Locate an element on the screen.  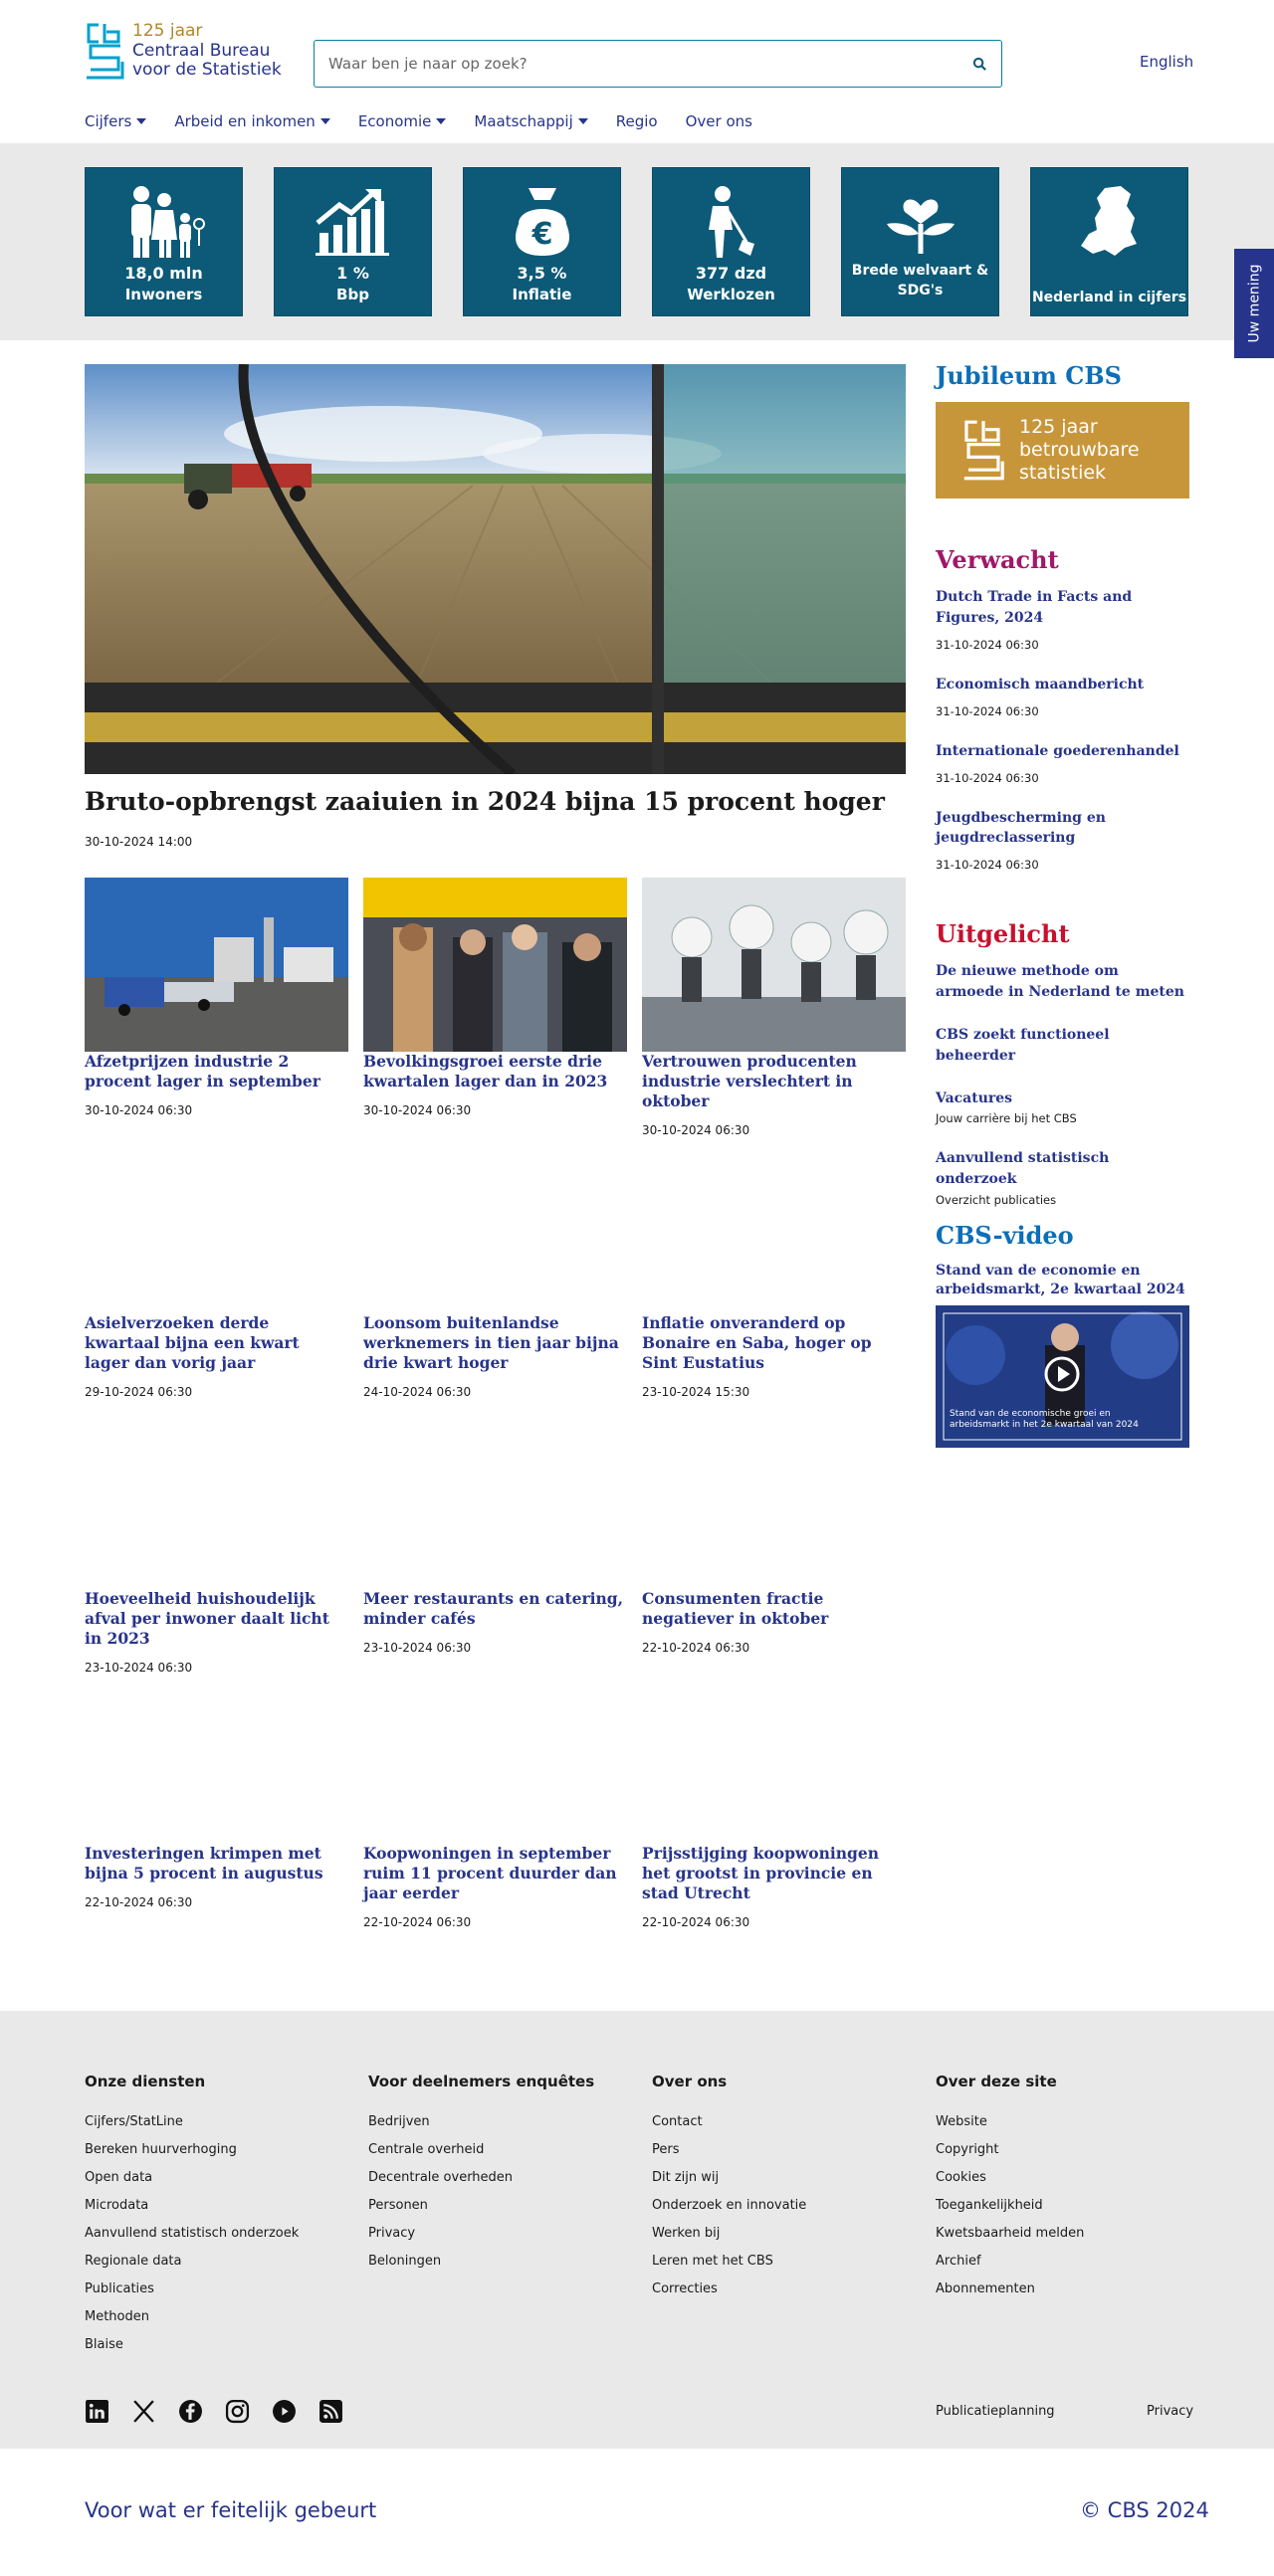
tile-nederland-in-cijfers: Nederland in cijfers is located at coordinates (1109, 241).